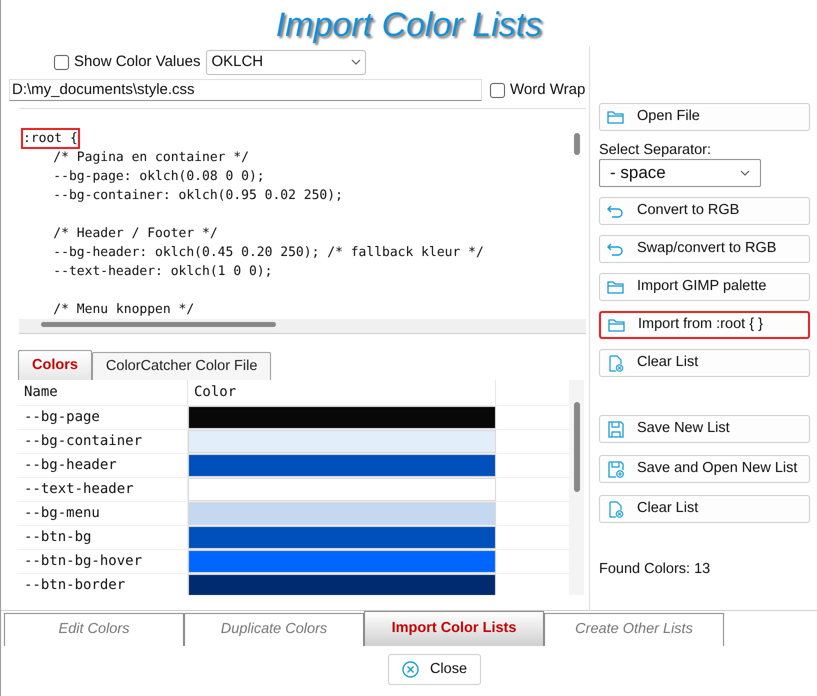 Image resolution: width=817 pixels, height=696 pixels. Describe the element at coordinates (704, 325) in the screenshot. I see `button: Import from :root { }` at that location.